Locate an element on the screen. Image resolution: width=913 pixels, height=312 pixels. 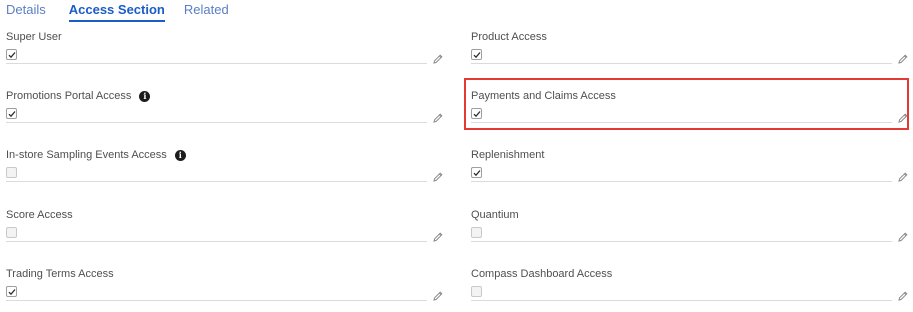
in-store-sampling-events-access-checkbox is located at coordinates (11, 172).